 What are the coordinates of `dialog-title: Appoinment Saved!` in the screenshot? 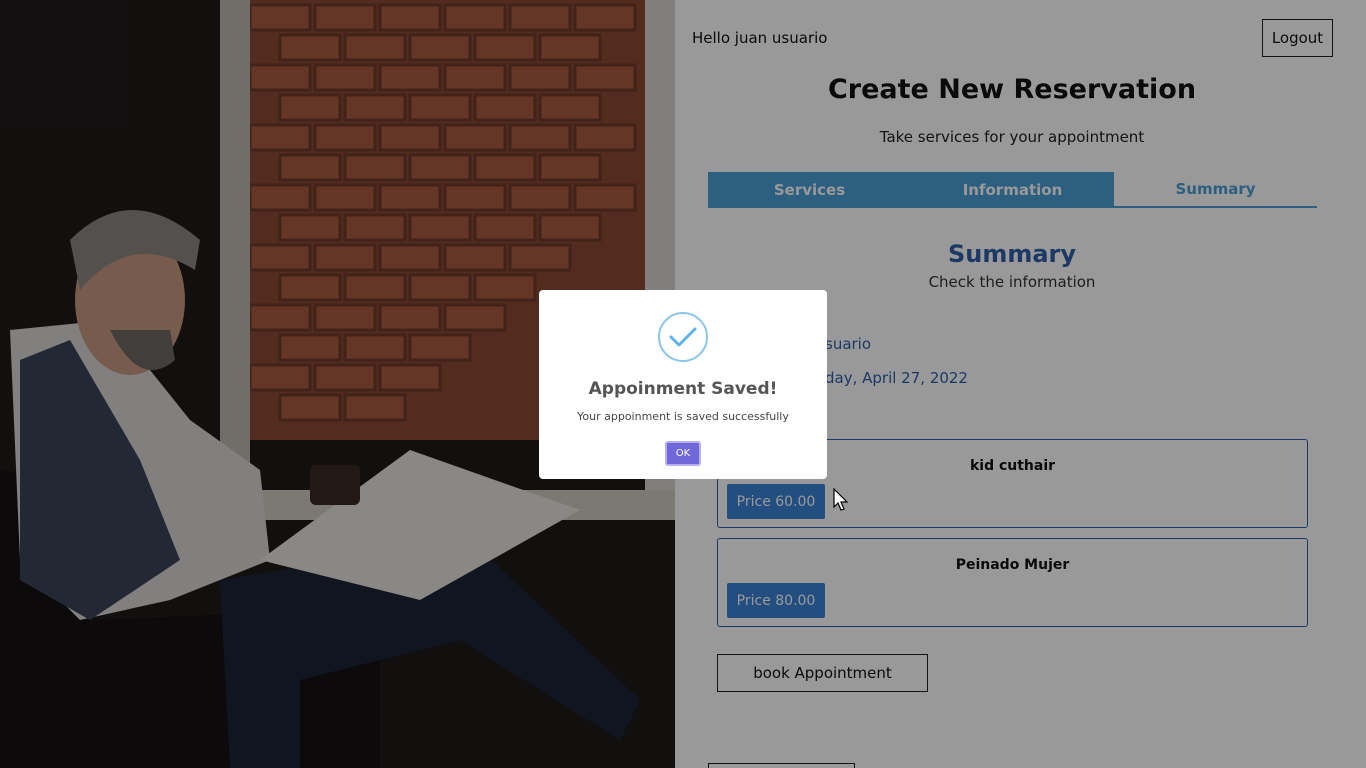 It's located at (683, 389).